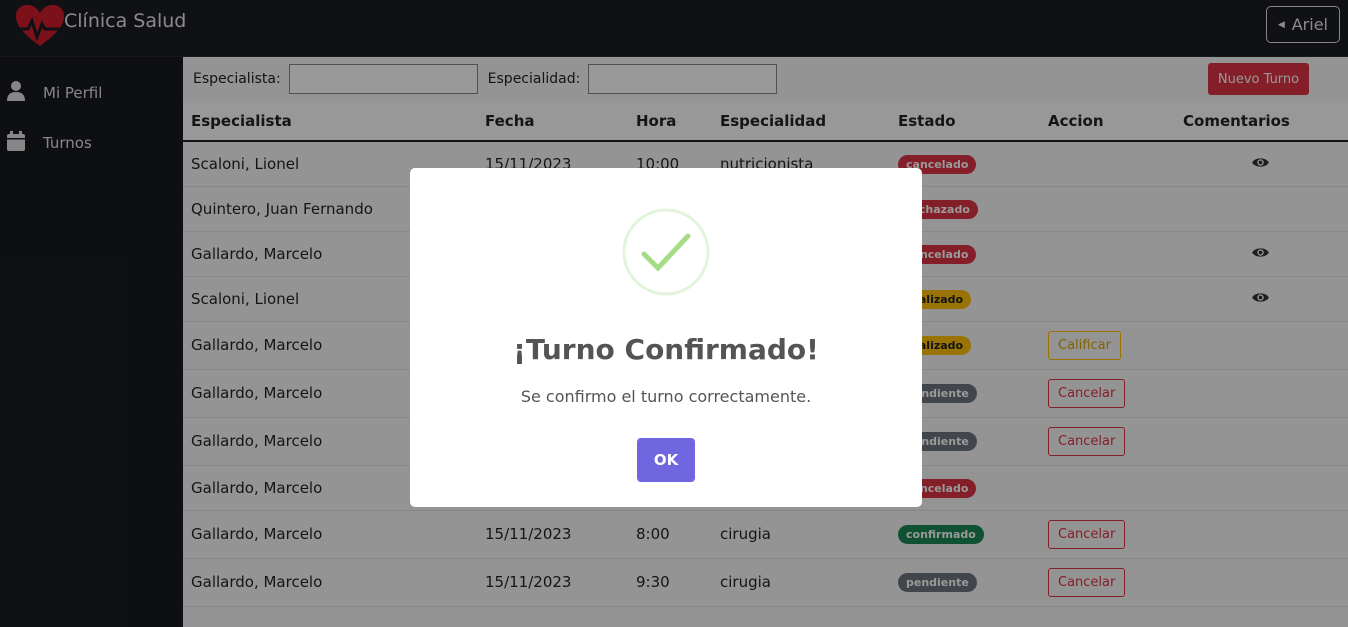  I want to click on dialog-title: ¡Turno Confirmado!, so click(666, 349).